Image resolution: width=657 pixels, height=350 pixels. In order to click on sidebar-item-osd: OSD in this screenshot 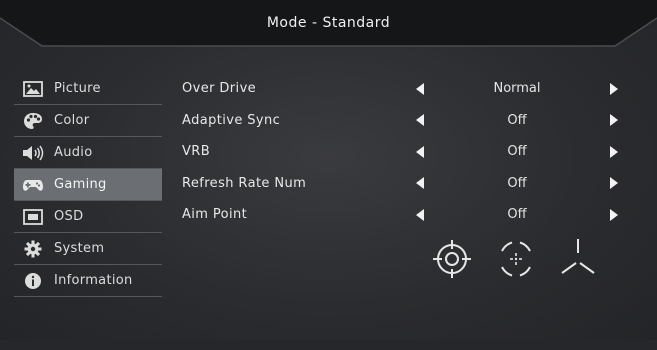, I will do `click(88, 217)`.